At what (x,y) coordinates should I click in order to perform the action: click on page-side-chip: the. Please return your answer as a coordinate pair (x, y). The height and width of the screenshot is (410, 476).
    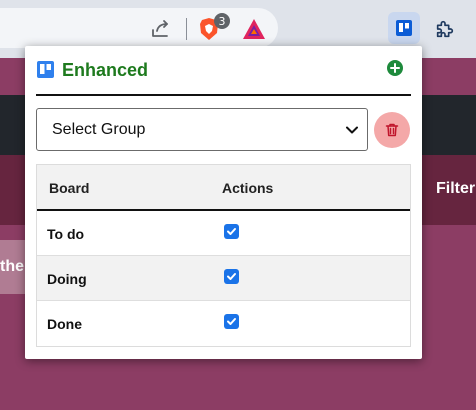
    Looking at the image, I should click on (13, 267).